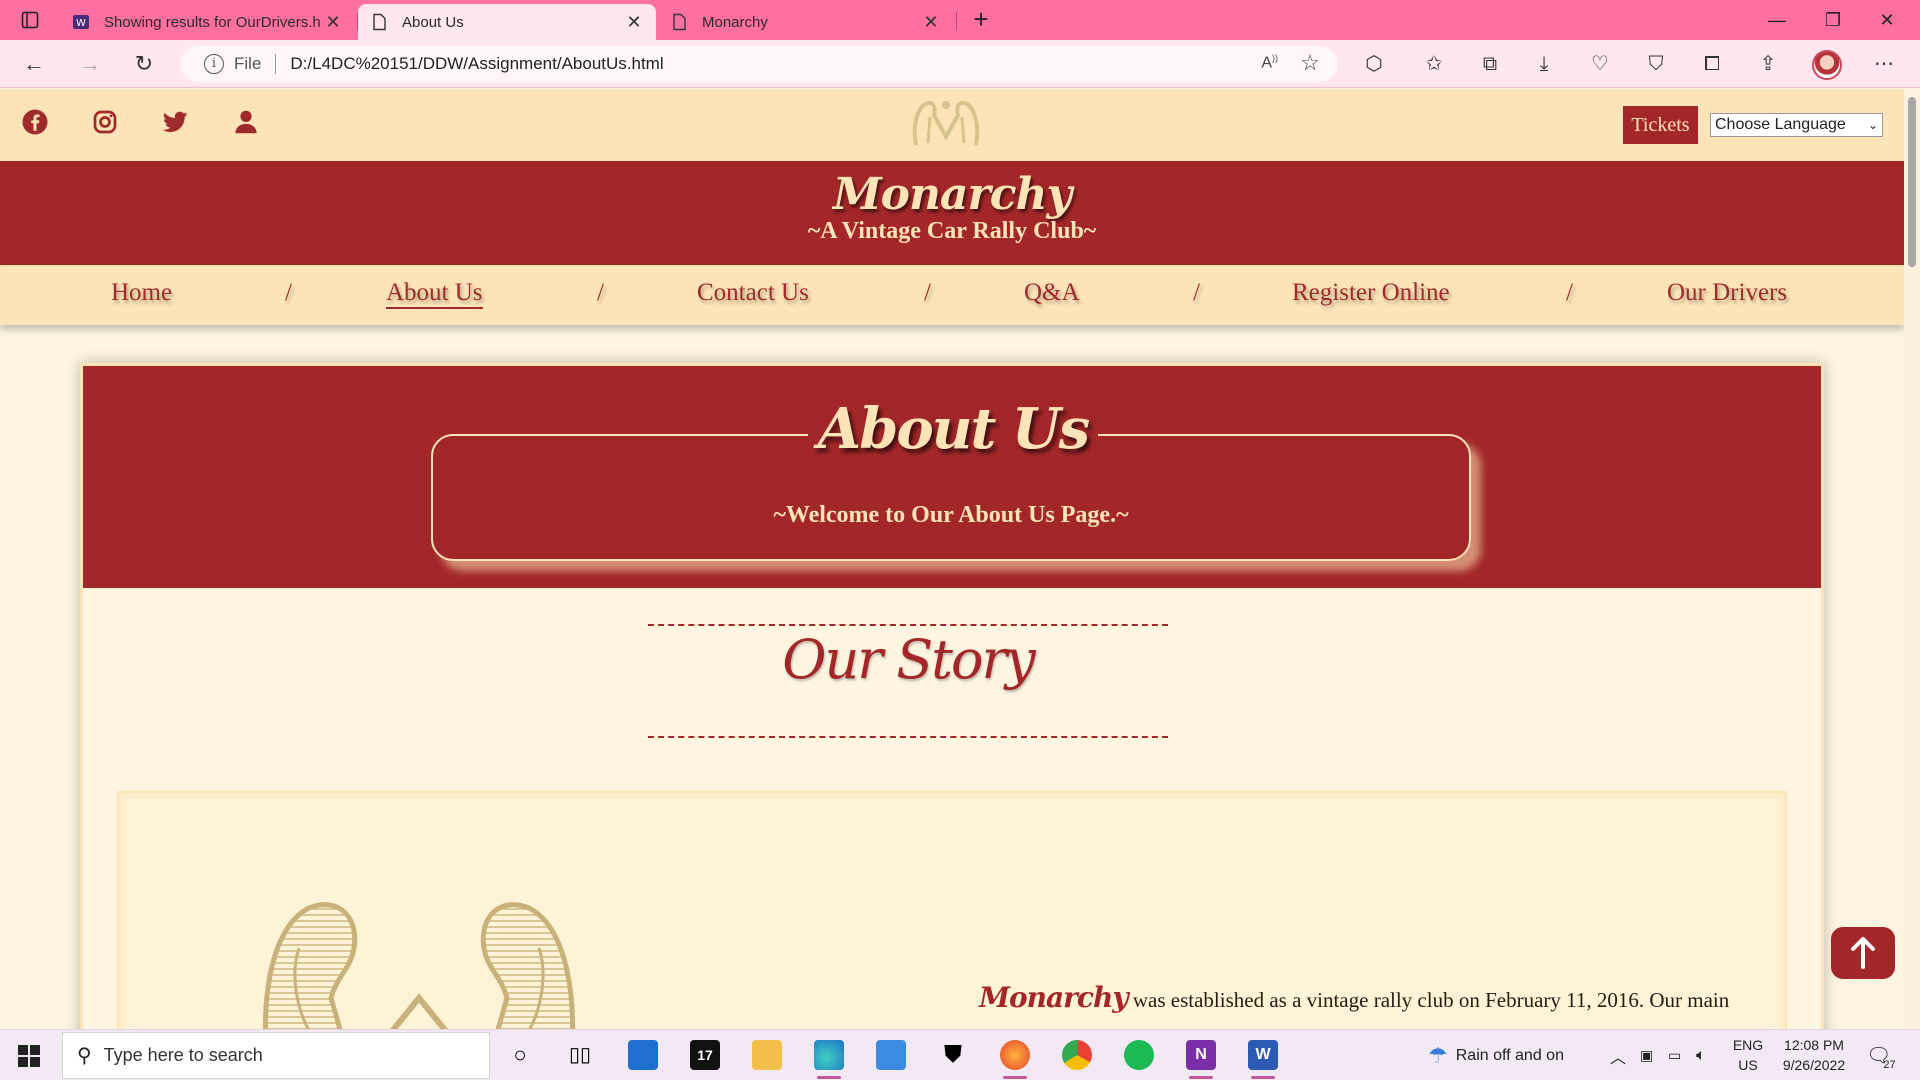  What do you see at coordinates (908, 625) in the screenshot?
I see `story-divider-top` at bounding box center [908, 625].